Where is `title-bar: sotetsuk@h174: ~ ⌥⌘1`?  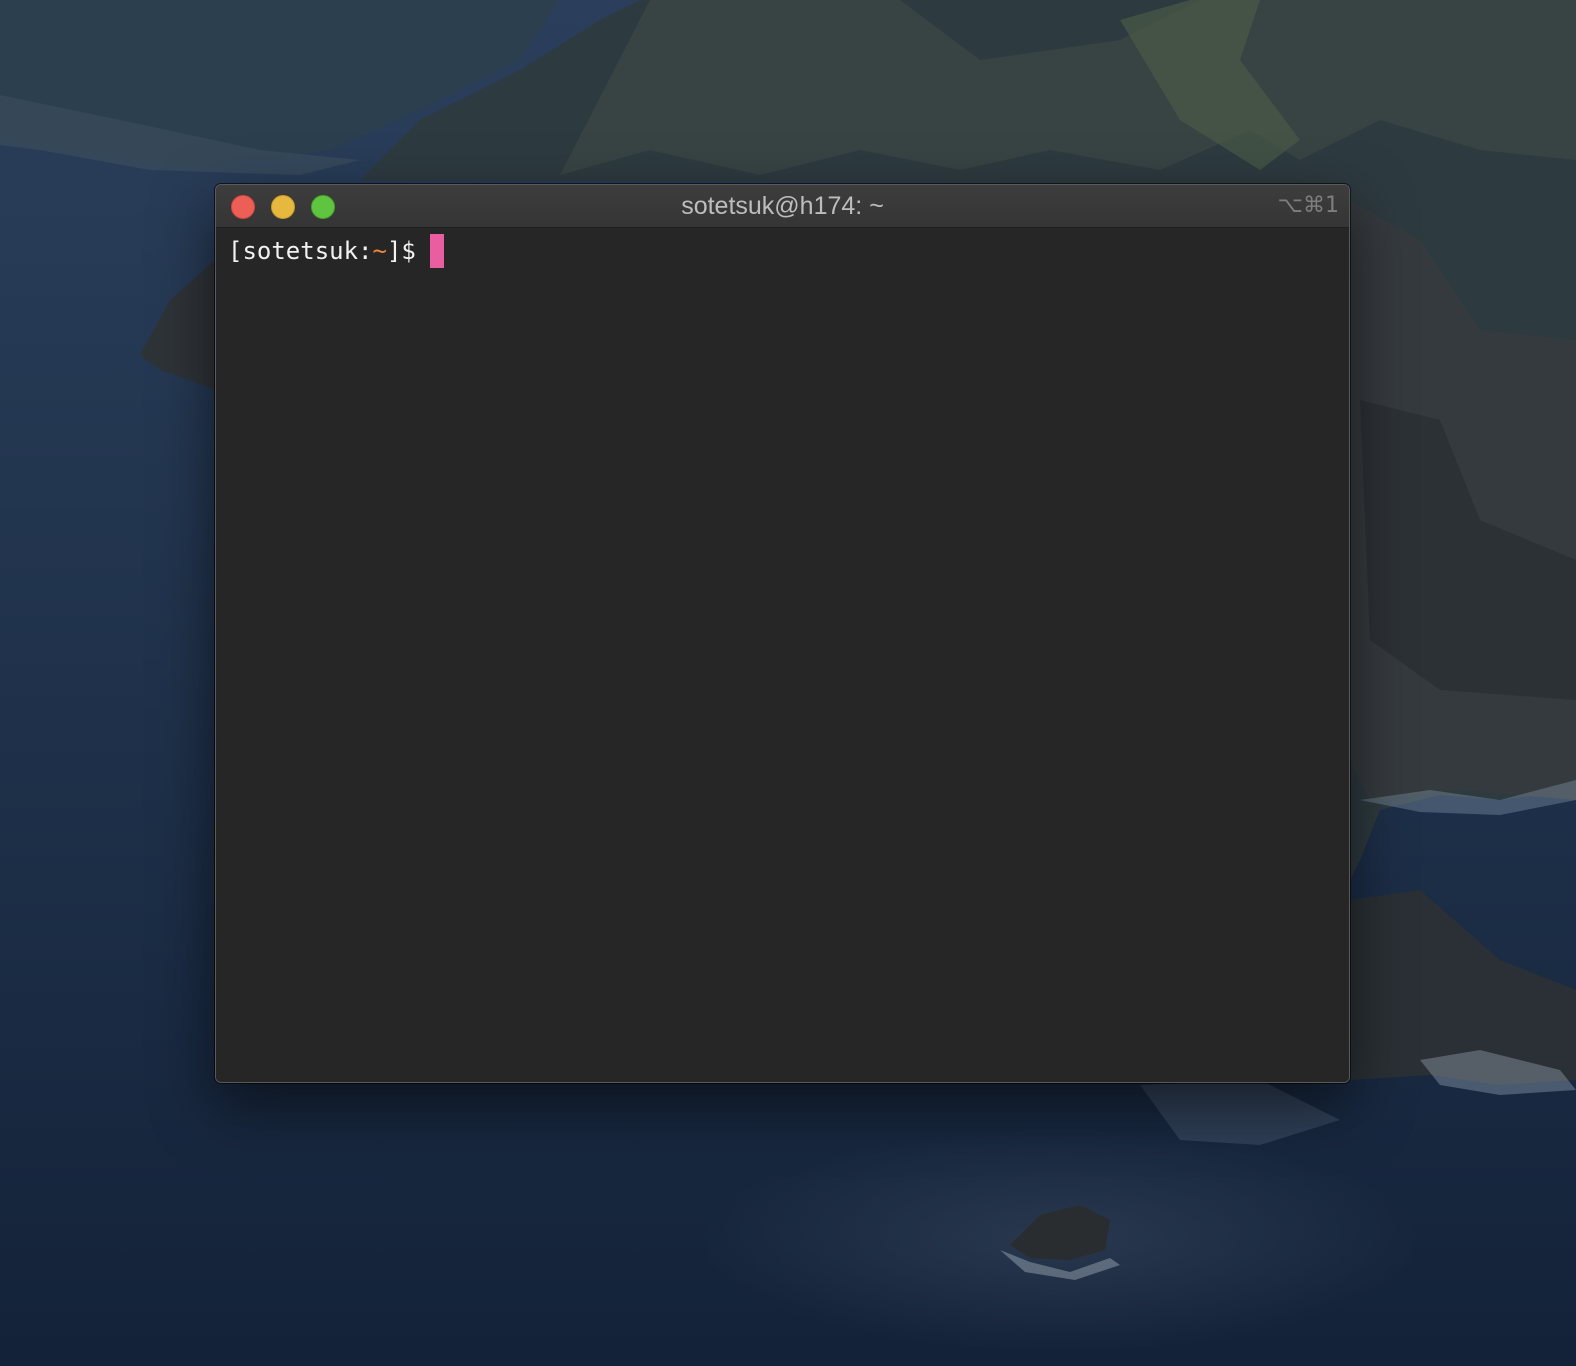
title-bar: sotetsuk@h174: ~ ⌥⌘1 is located at coordinates (782, 206).